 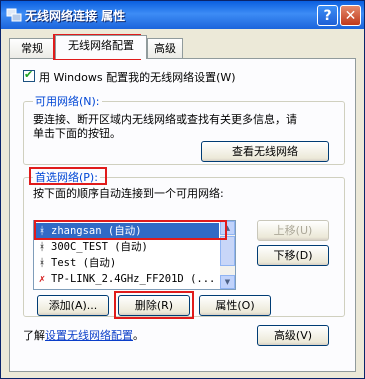 What do you see at coordinates (293, 230) in the screenshot?
I see `move-up-button: 上移(U)` at bounding box center [293, 230].